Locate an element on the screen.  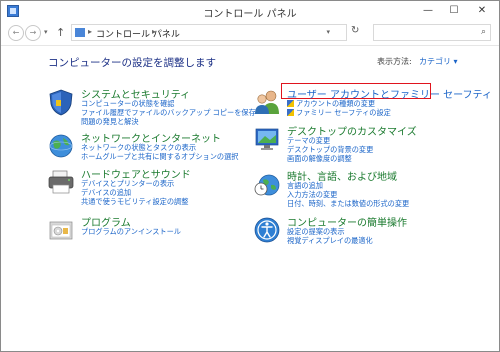
link-troubleshoot: 問題の発見と解決 is located at coordinates (110, 122).